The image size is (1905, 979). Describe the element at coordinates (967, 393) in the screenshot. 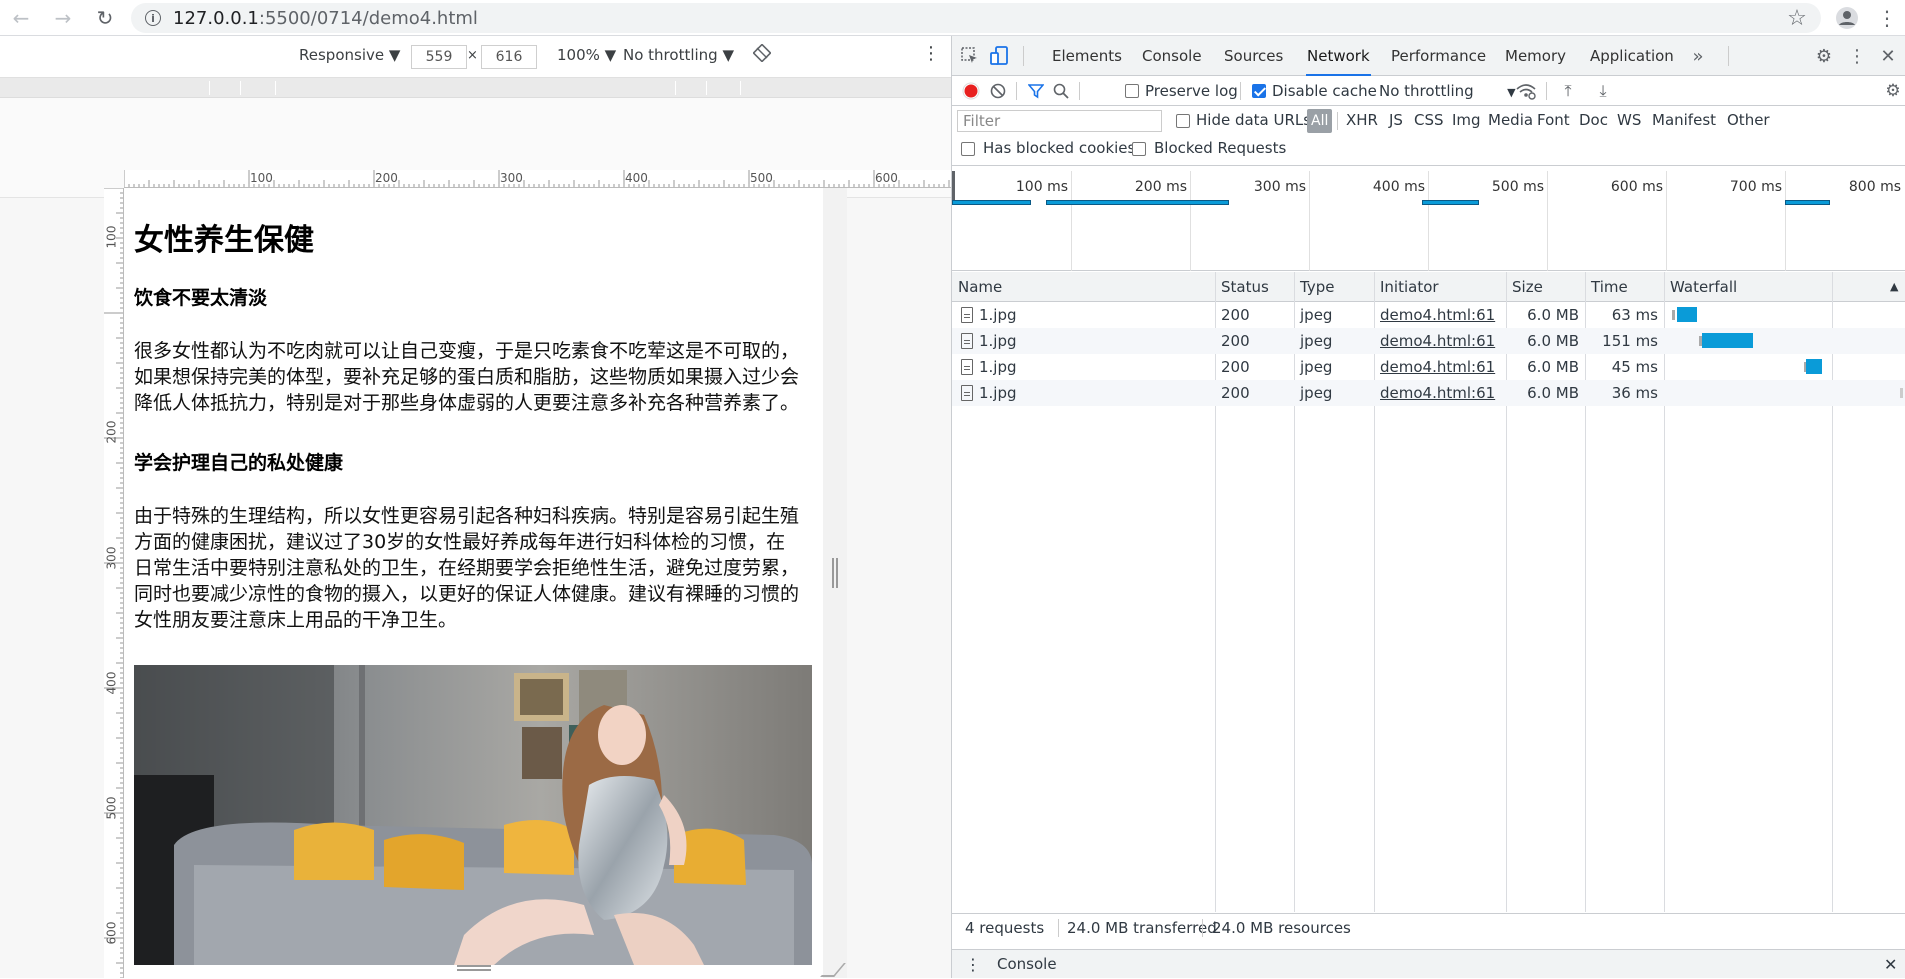

I see `file-icon` at that location.